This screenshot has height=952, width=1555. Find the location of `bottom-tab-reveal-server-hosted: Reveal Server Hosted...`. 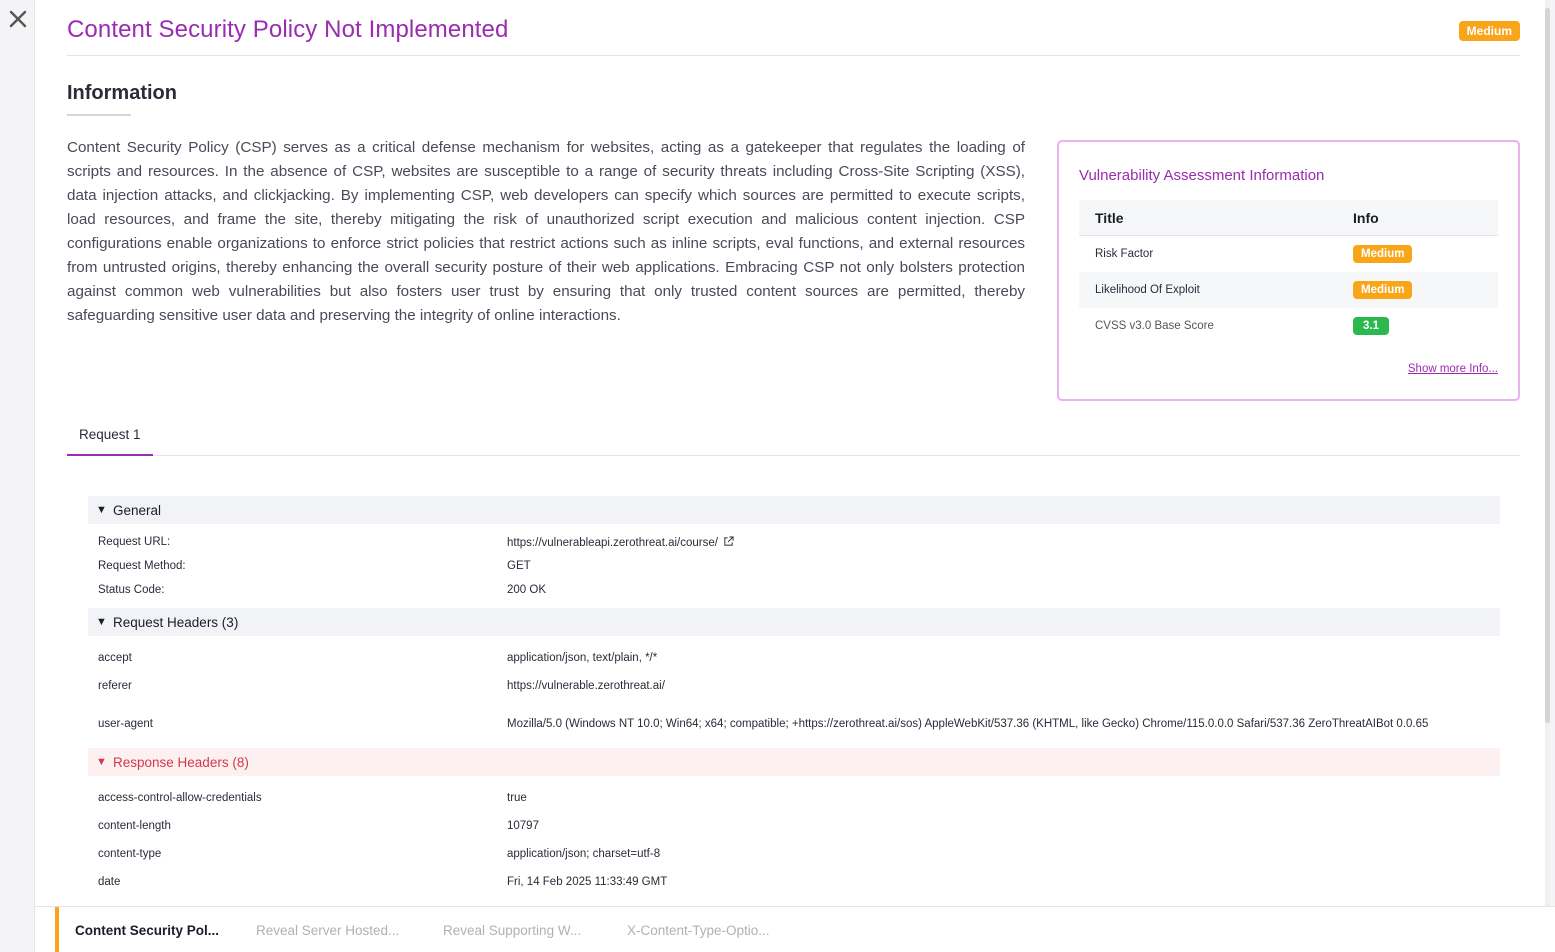

bottom-tab-reveal-server-hosted: Reveal Server Hosted... is located at coordinates (327, 929).